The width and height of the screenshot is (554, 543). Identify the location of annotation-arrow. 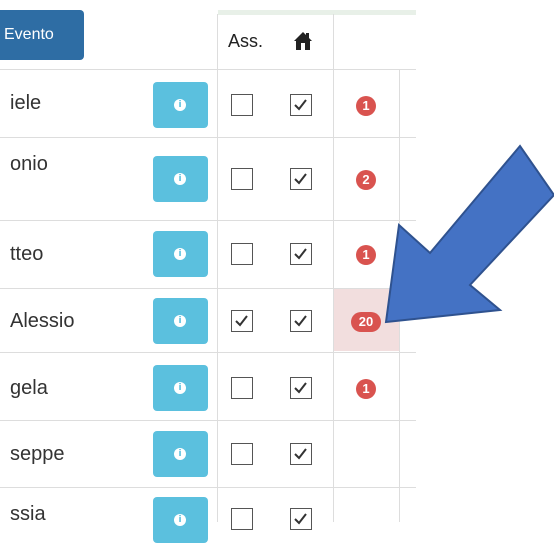
(469, 234).